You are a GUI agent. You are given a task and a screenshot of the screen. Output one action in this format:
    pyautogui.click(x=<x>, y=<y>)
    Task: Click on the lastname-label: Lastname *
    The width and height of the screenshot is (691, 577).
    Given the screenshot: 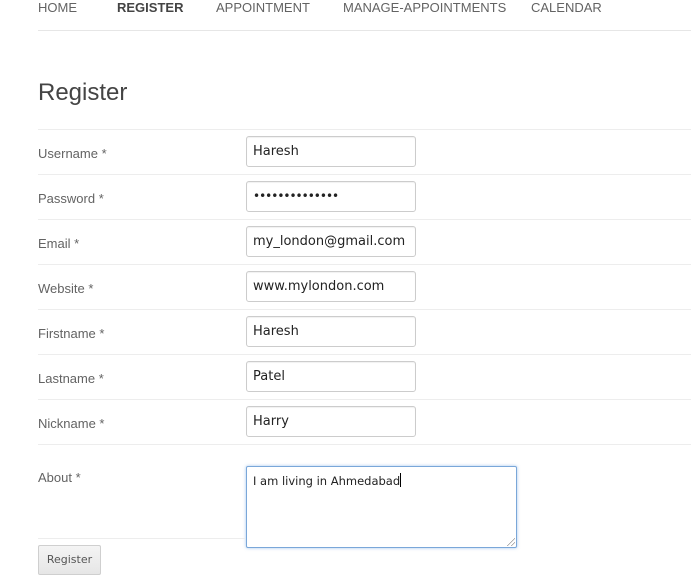 What is the action you would take?
    pyautogui.click(x=71, y=378)
    